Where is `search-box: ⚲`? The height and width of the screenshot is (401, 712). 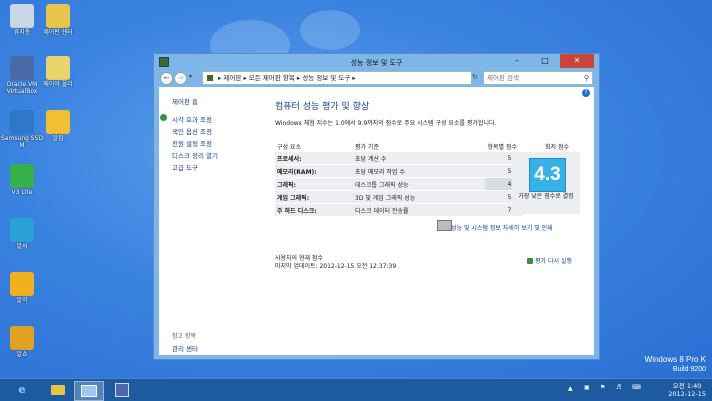
search-box: ⚲ is located at coordinates (538, 78).